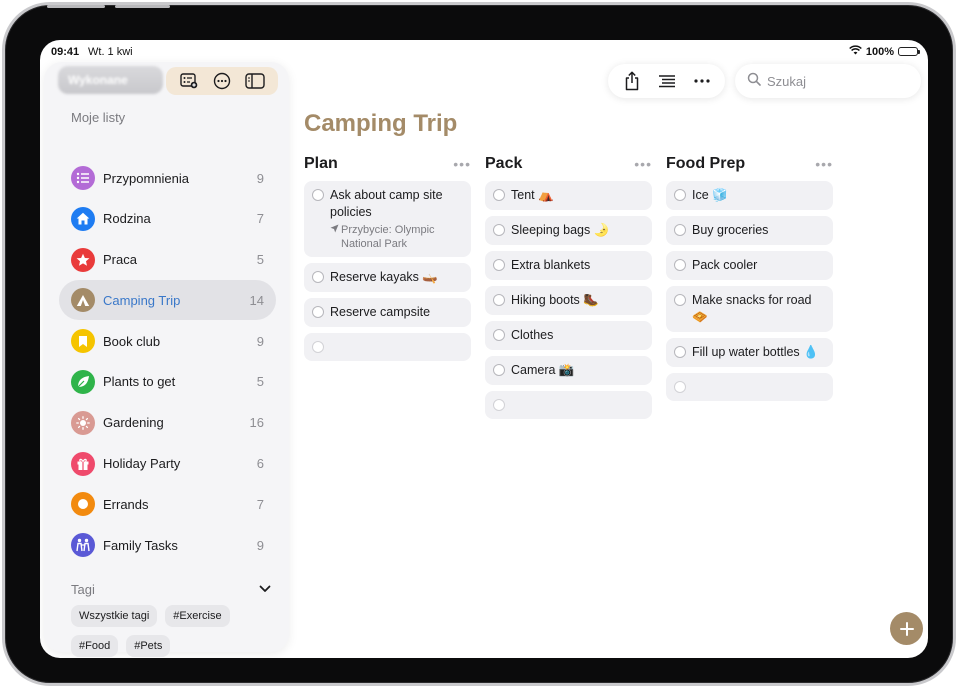  Describe the element at coordinates (167, 382) in the screenshot. I see `sidebar-list-plants-to-get: Plants to get 5` at that location.